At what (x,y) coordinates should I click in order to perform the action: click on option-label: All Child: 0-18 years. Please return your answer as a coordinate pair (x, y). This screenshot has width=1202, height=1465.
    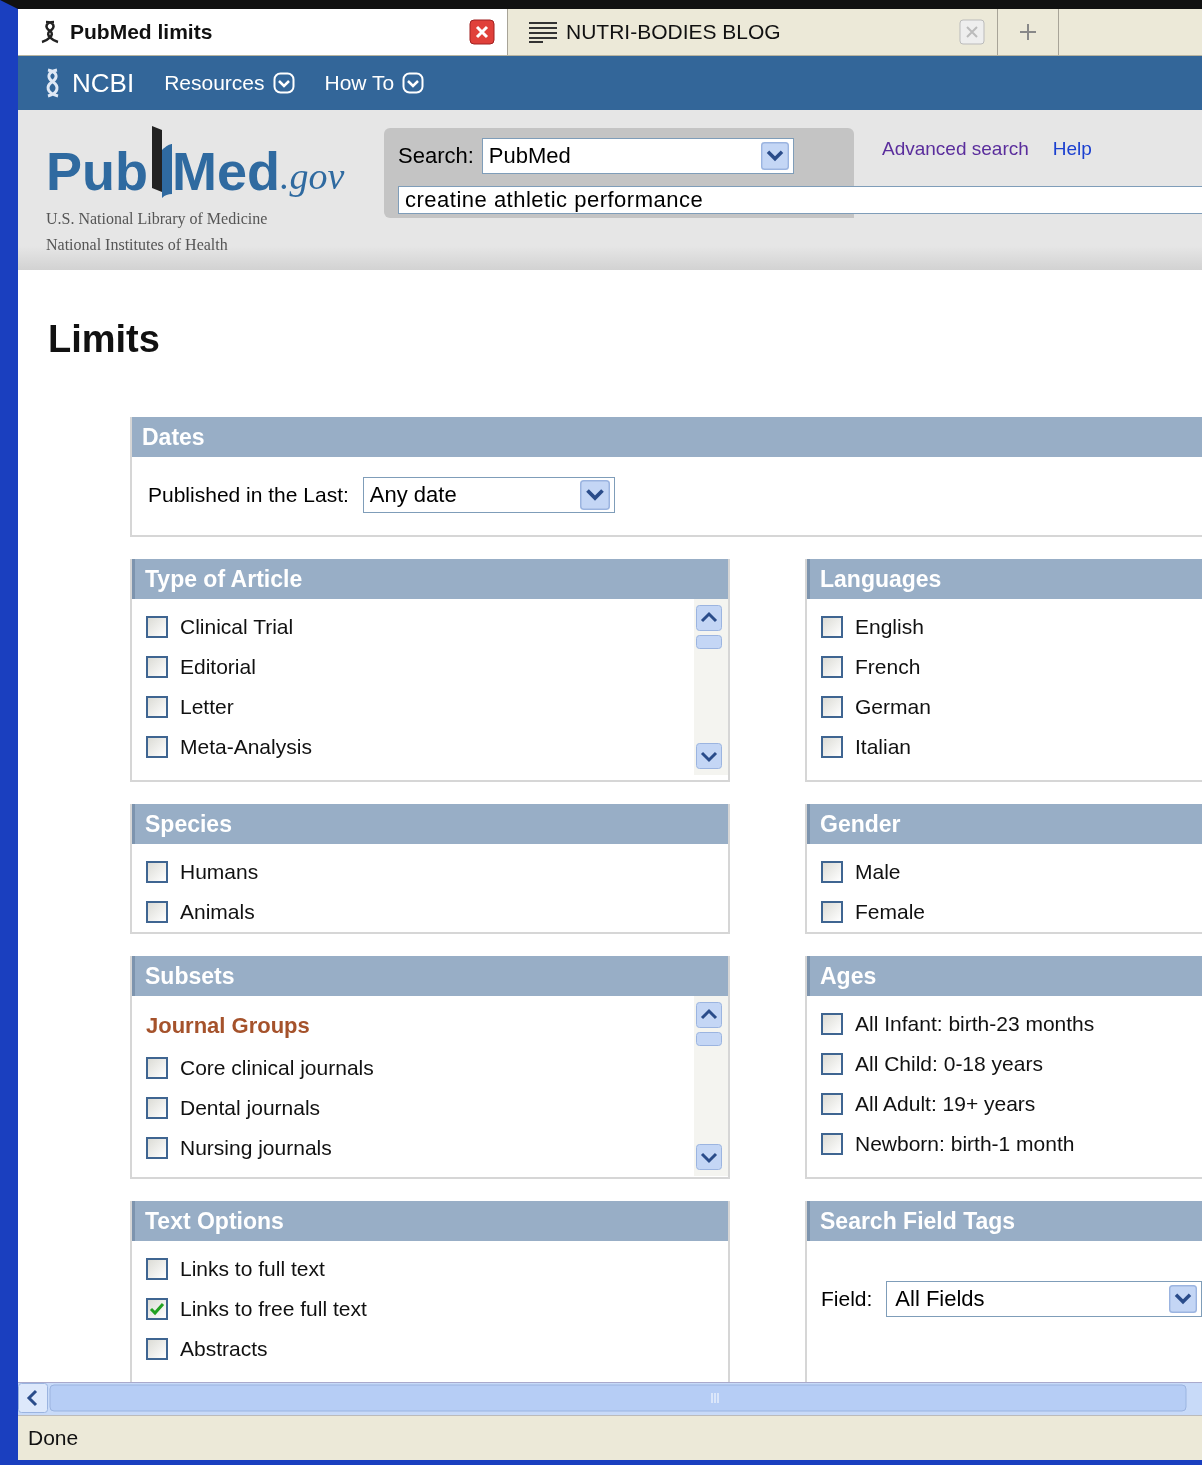
    Looking at the image, I should click on (949, 1064).